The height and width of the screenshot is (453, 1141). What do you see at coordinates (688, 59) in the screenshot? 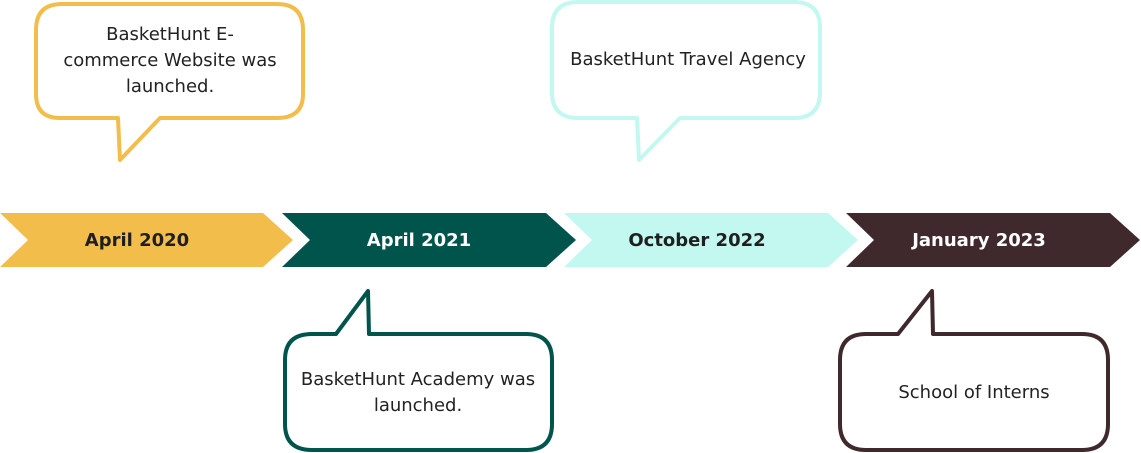
I see `note-october-2022: BasketHunt Travel Agency` at bounding box center [688, 59].